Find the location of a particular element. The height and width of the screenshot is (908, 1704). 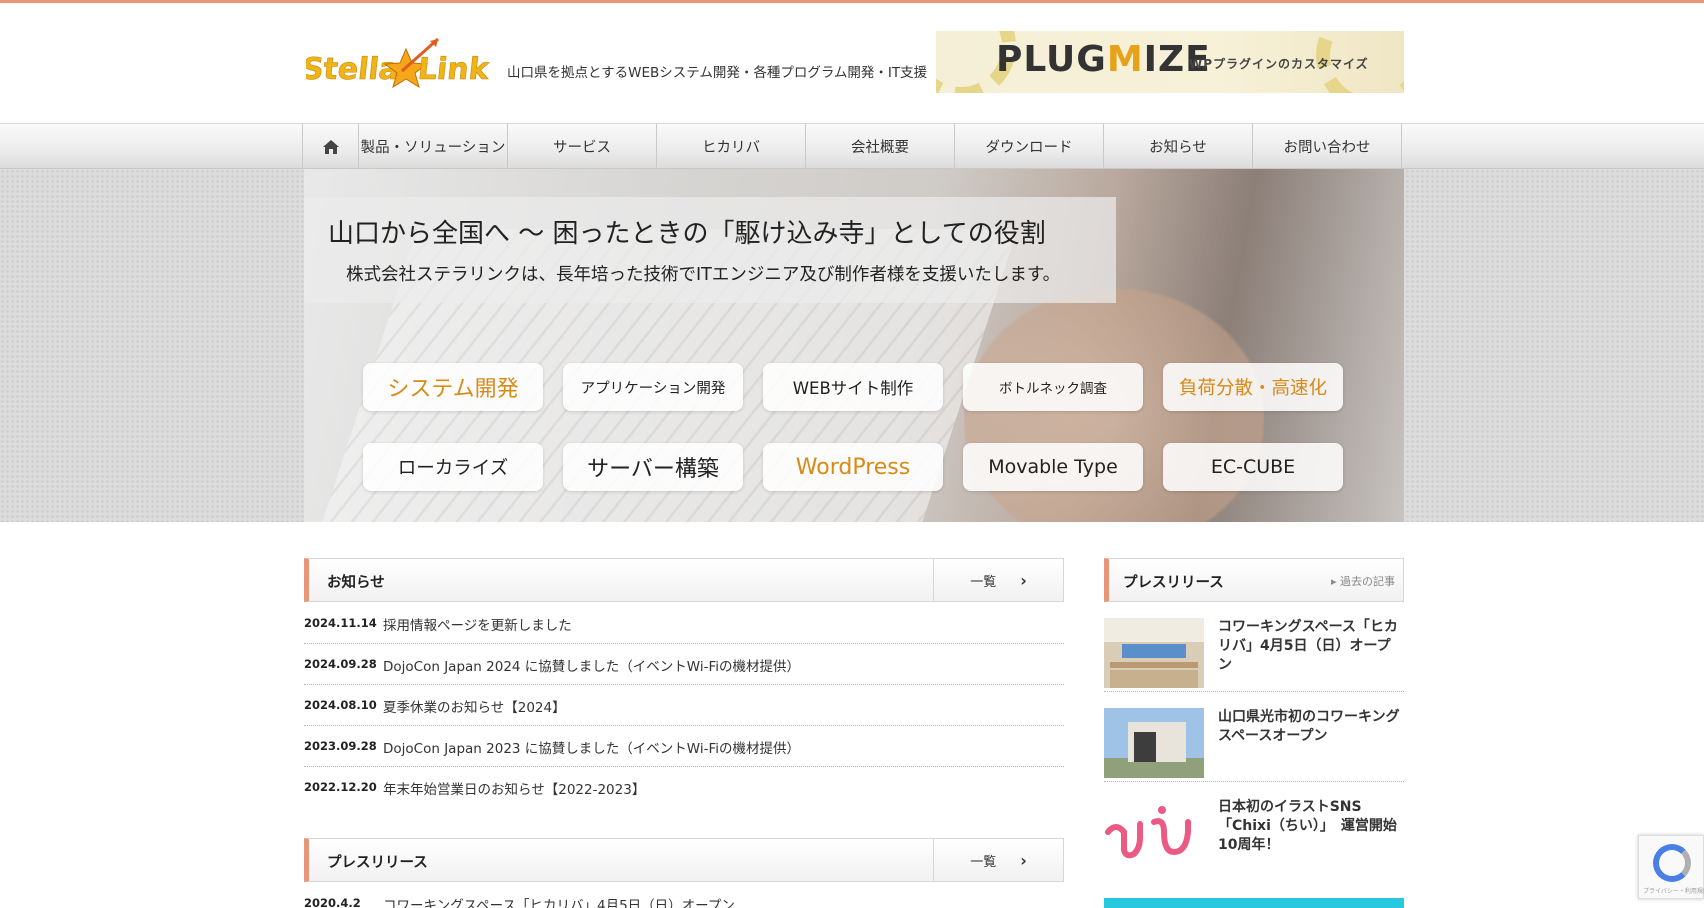

press-item: 2020.4.2 コワーキングスペース「ヒカリバ」4月5日（日）オープン is located at coordinates (684, 895).